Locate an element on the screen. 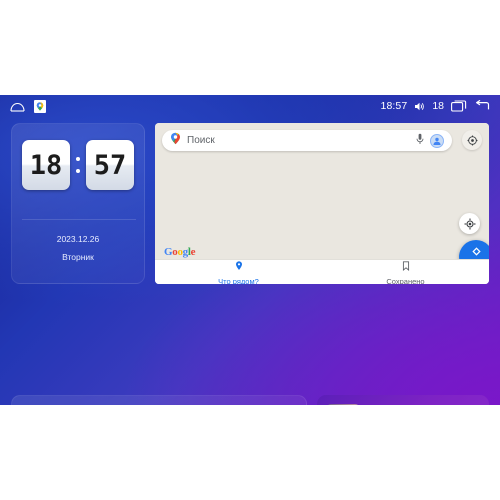  microphone-icon is located at coordinates (420, 141).